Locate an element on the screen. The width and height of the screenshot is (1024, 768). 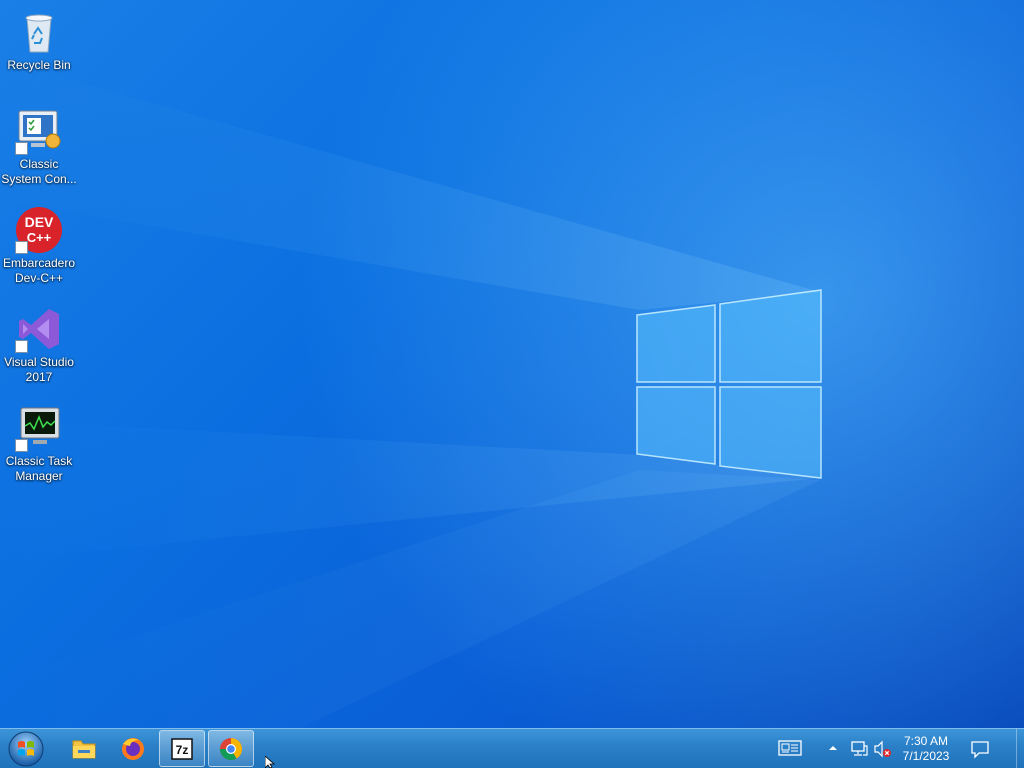
taskbar-clock: 7:30 AM 7/1/2023 is located at coordinates (926, 749).